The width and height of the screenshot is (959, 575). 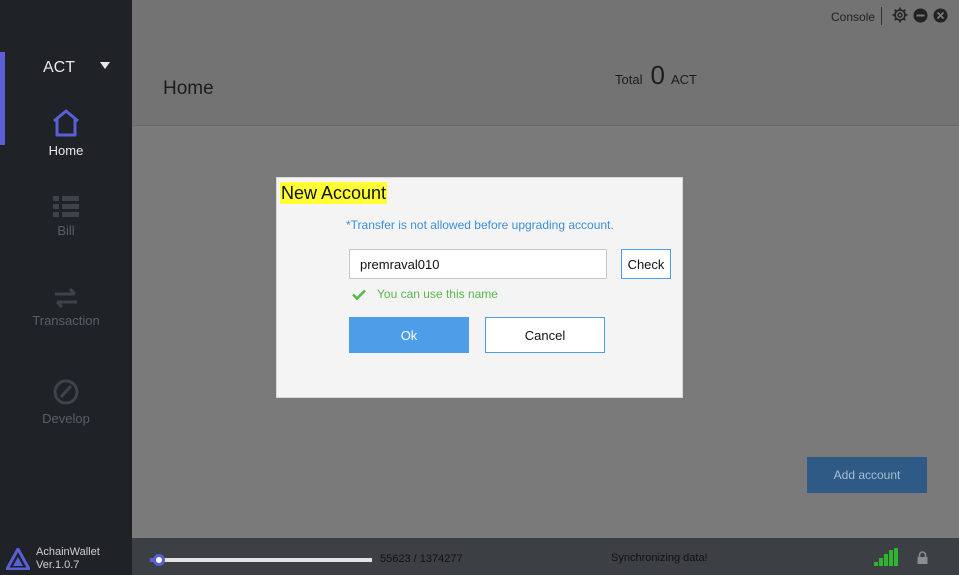 What do you see at coordinates (886, 557) in the screenshot?
I see `signal-strength-icon` at bounding box center [886, 557].